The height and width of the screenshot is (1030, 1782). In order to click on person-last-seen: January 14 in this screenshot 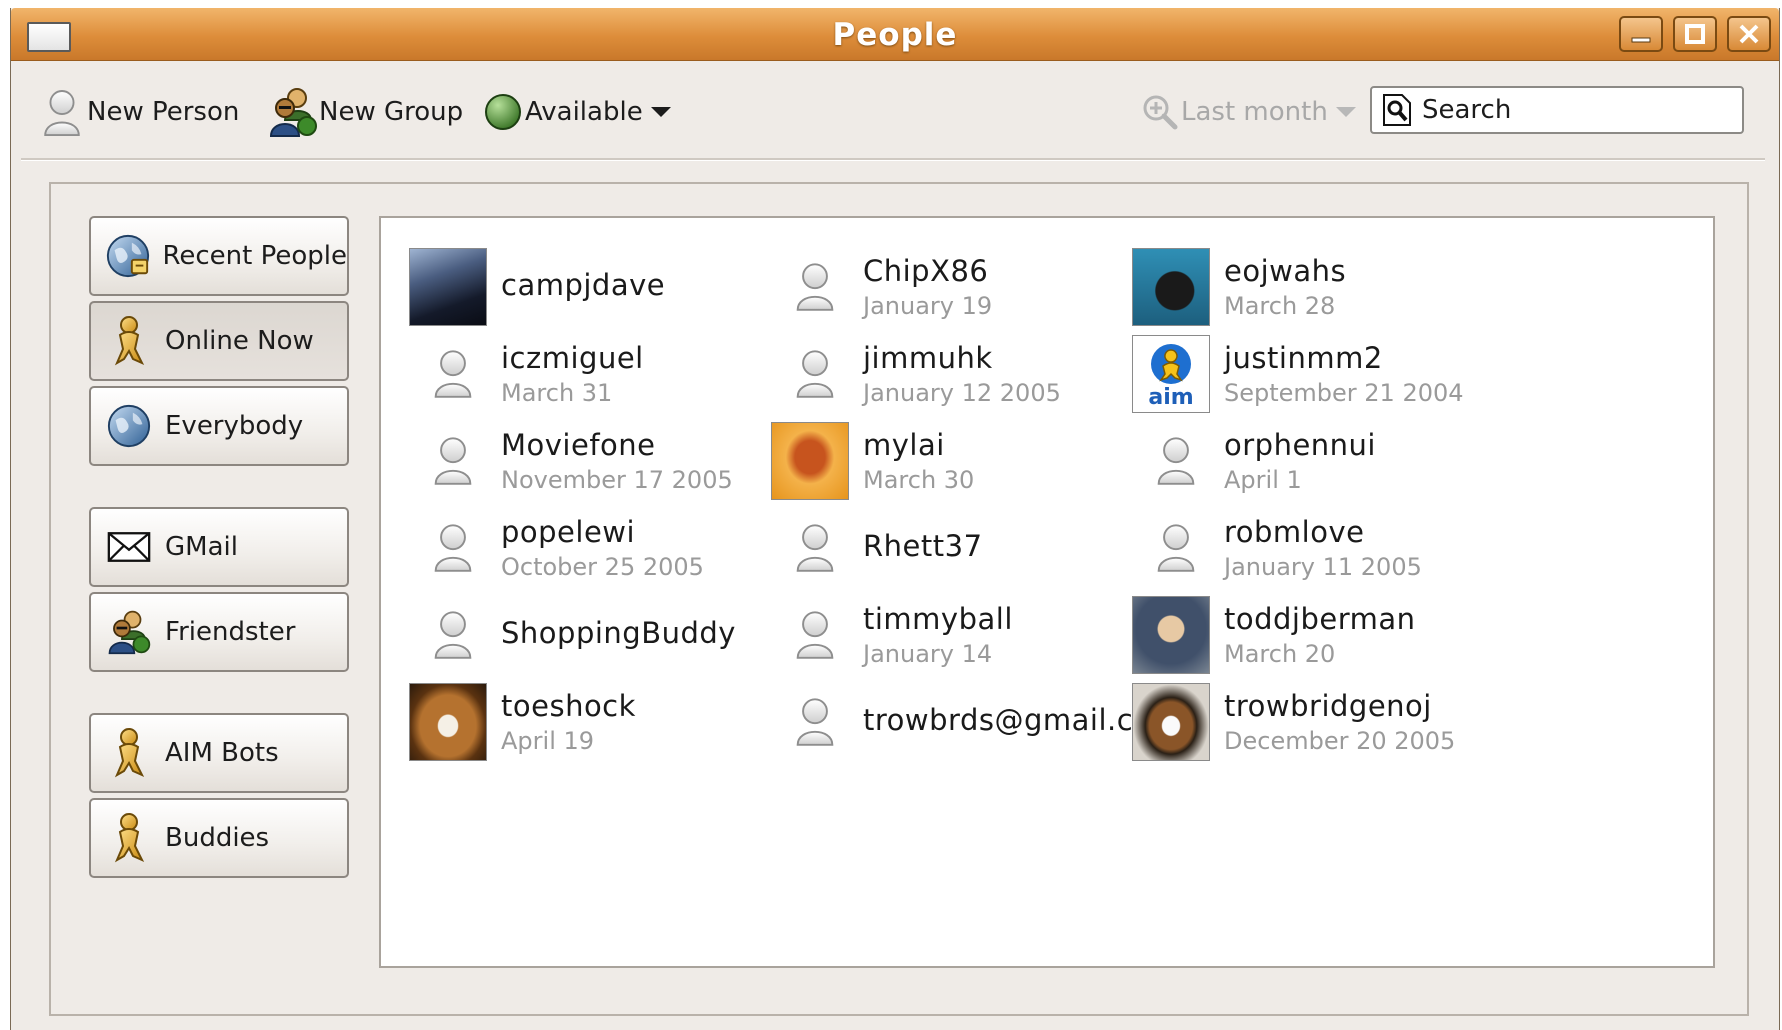, I will do `click(928, 654)`.